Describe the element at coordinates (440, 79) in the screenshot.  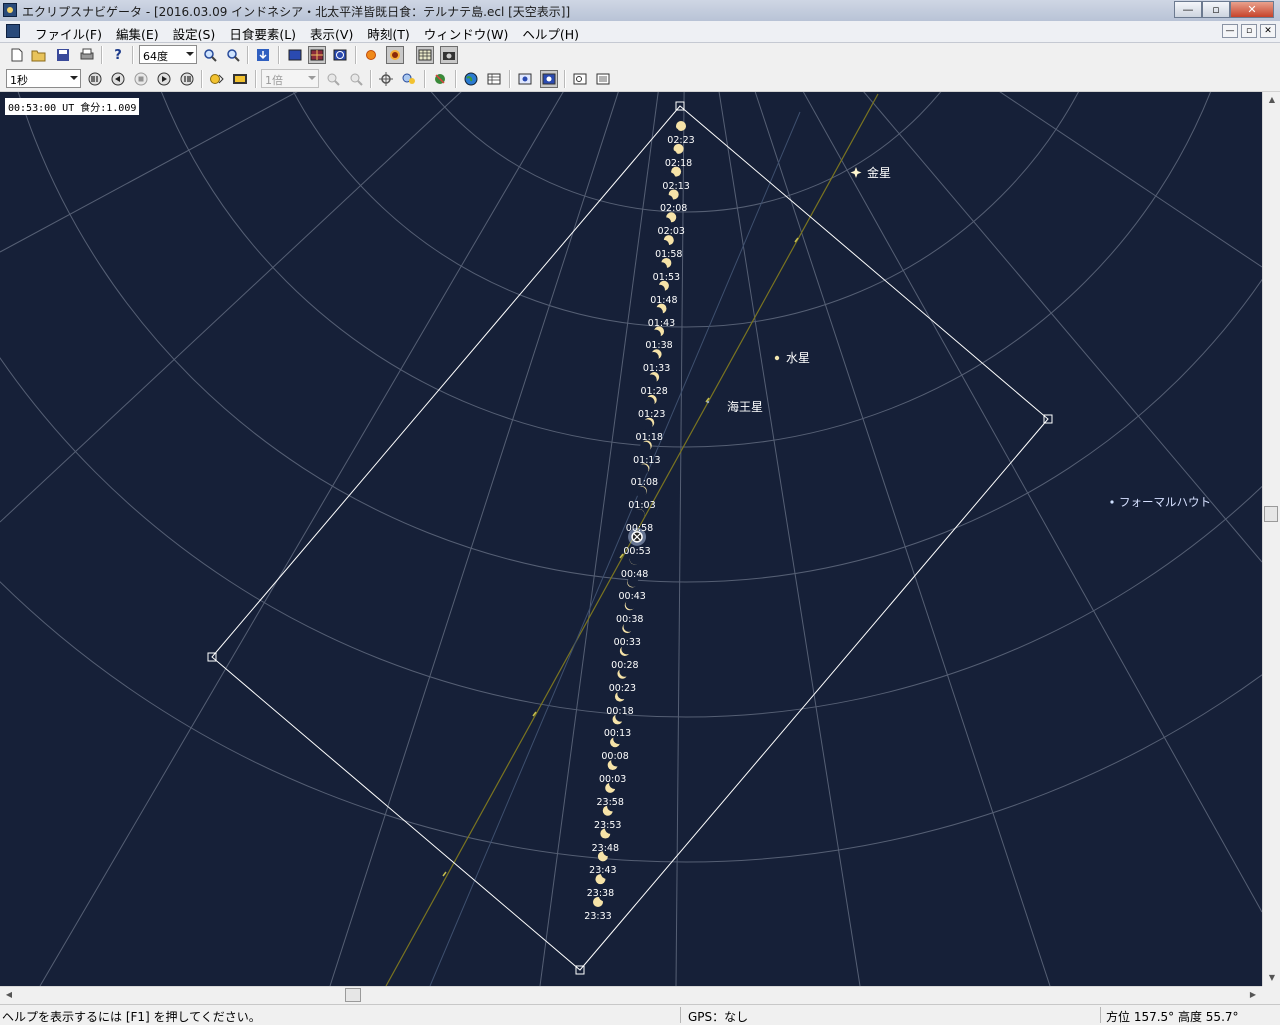
I see `location-icon` at that location.